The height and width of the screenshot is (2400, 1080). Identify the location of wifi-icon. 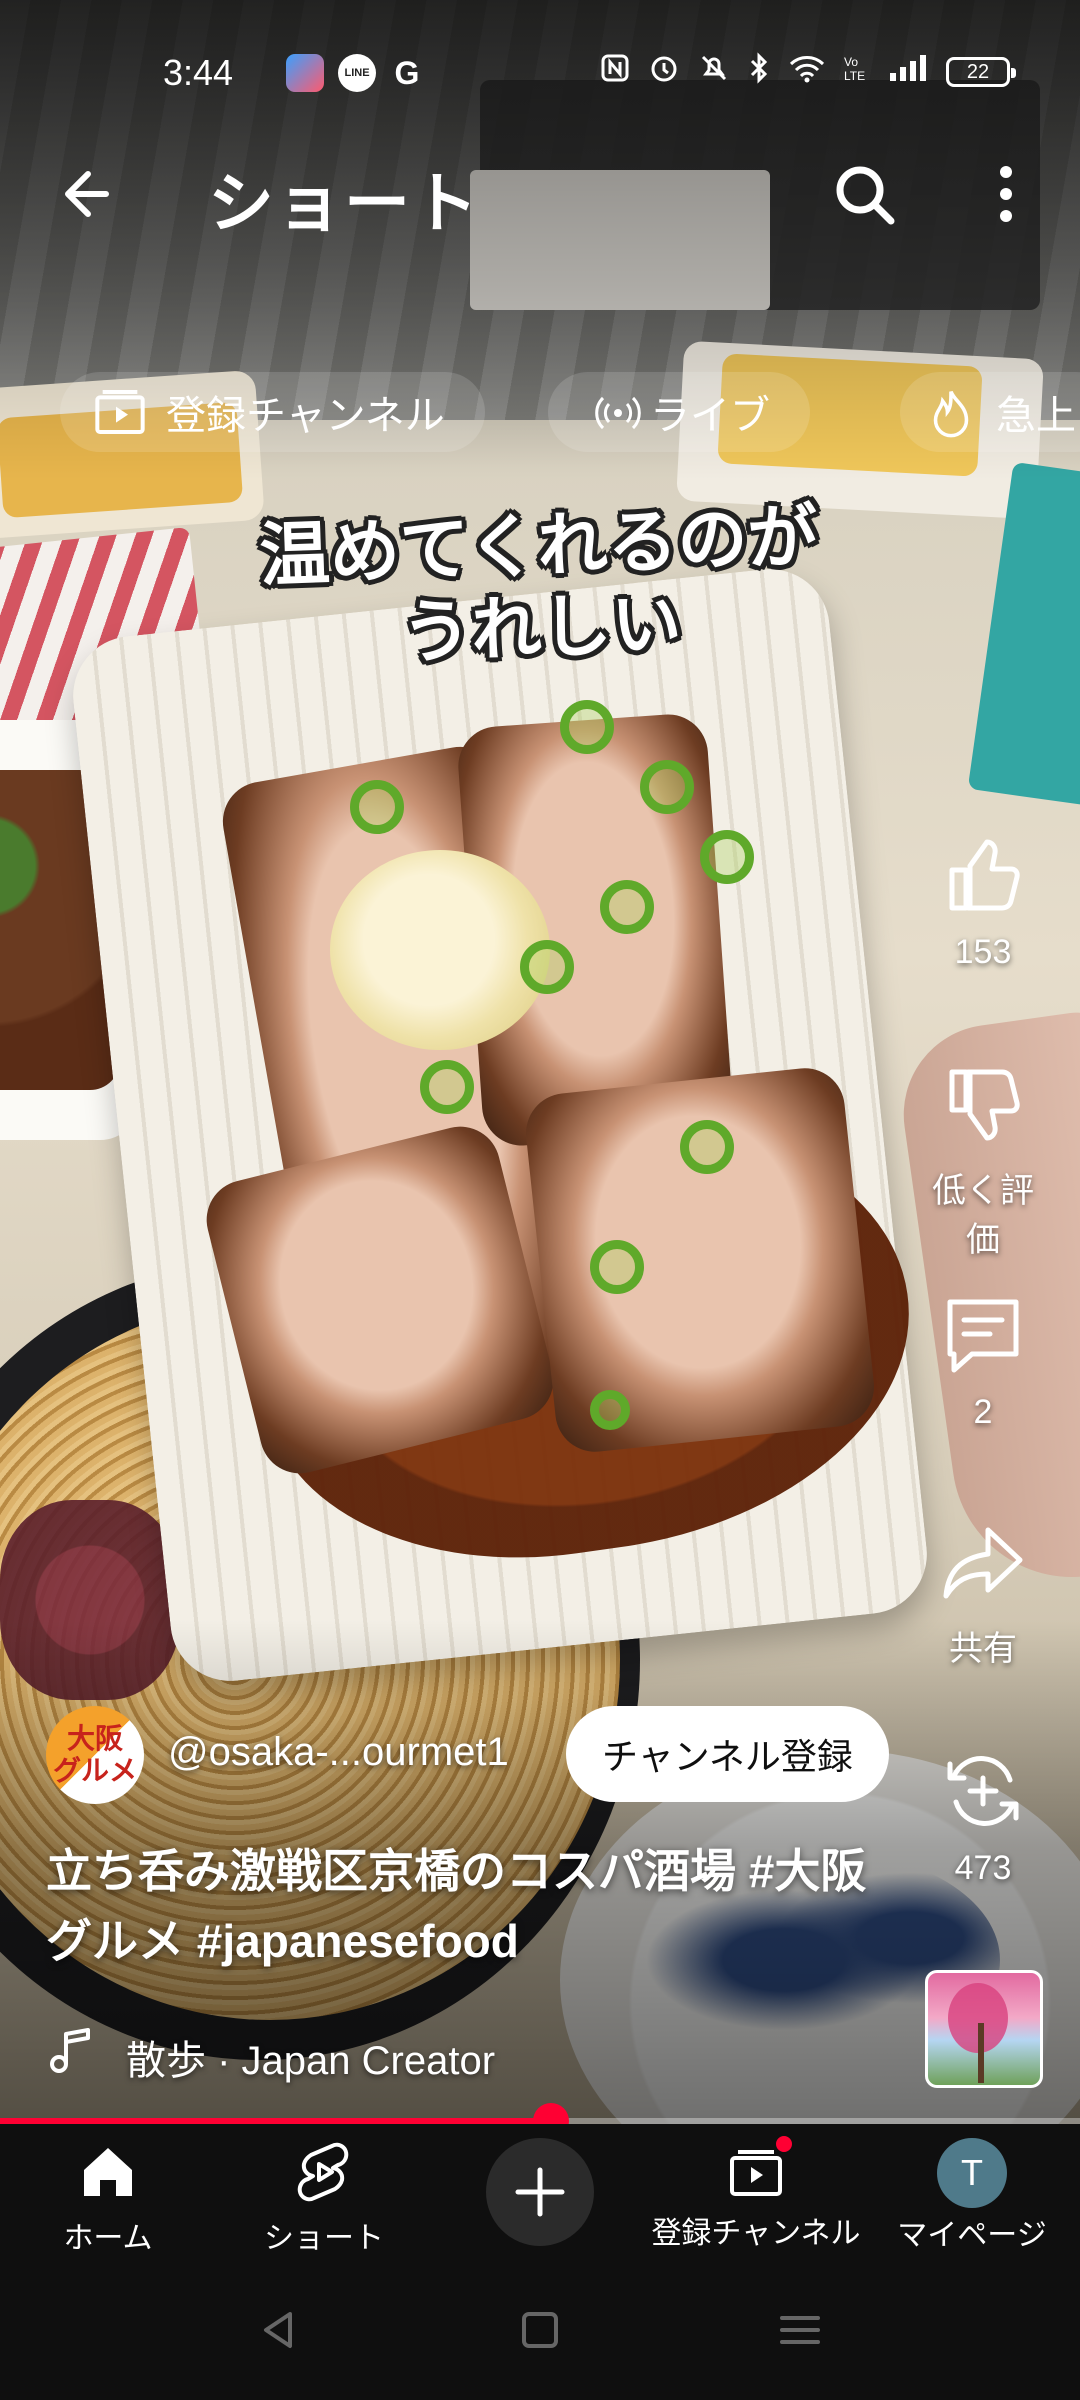
(807, 72).